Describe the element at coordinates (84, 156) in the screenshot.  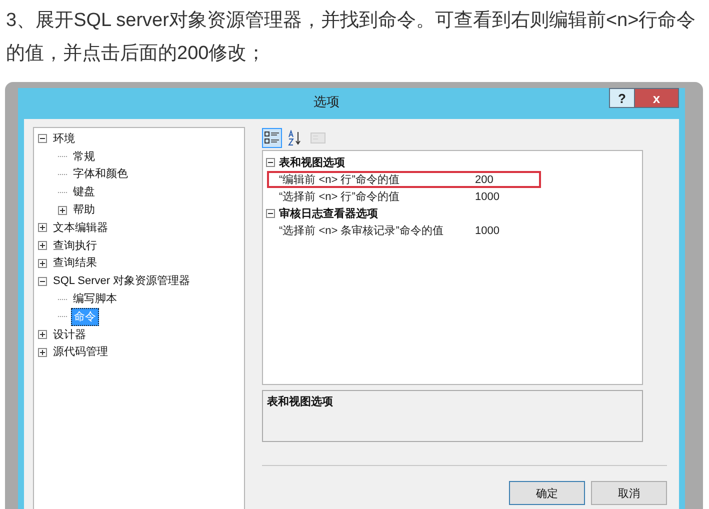
I see `tree-item: 常规` at that location.